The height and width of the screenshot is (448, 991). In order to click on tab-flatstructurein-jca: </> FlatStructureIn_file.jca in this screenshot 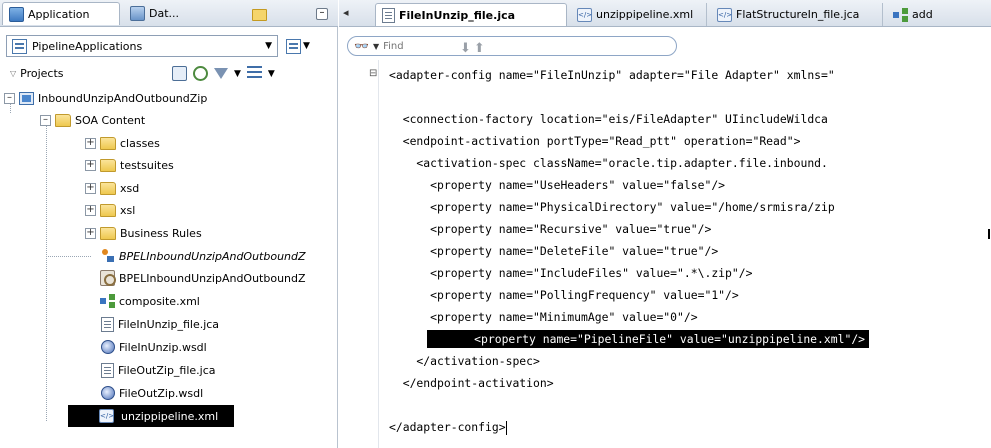, I will do `click(797, 14)`.